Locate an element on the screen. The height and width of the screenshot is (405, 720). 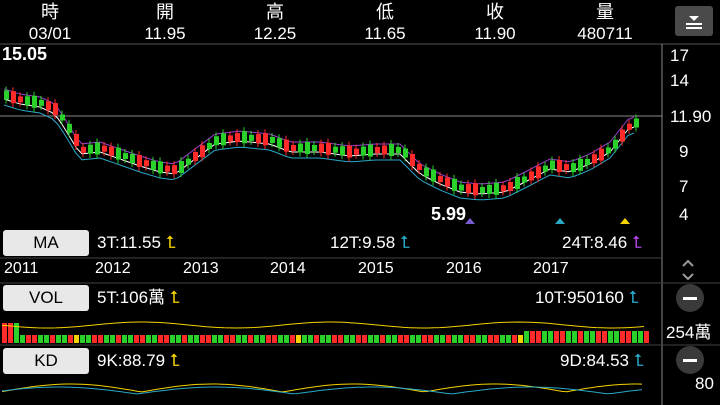
kd-button: KD is located at coordinates (46, 361).